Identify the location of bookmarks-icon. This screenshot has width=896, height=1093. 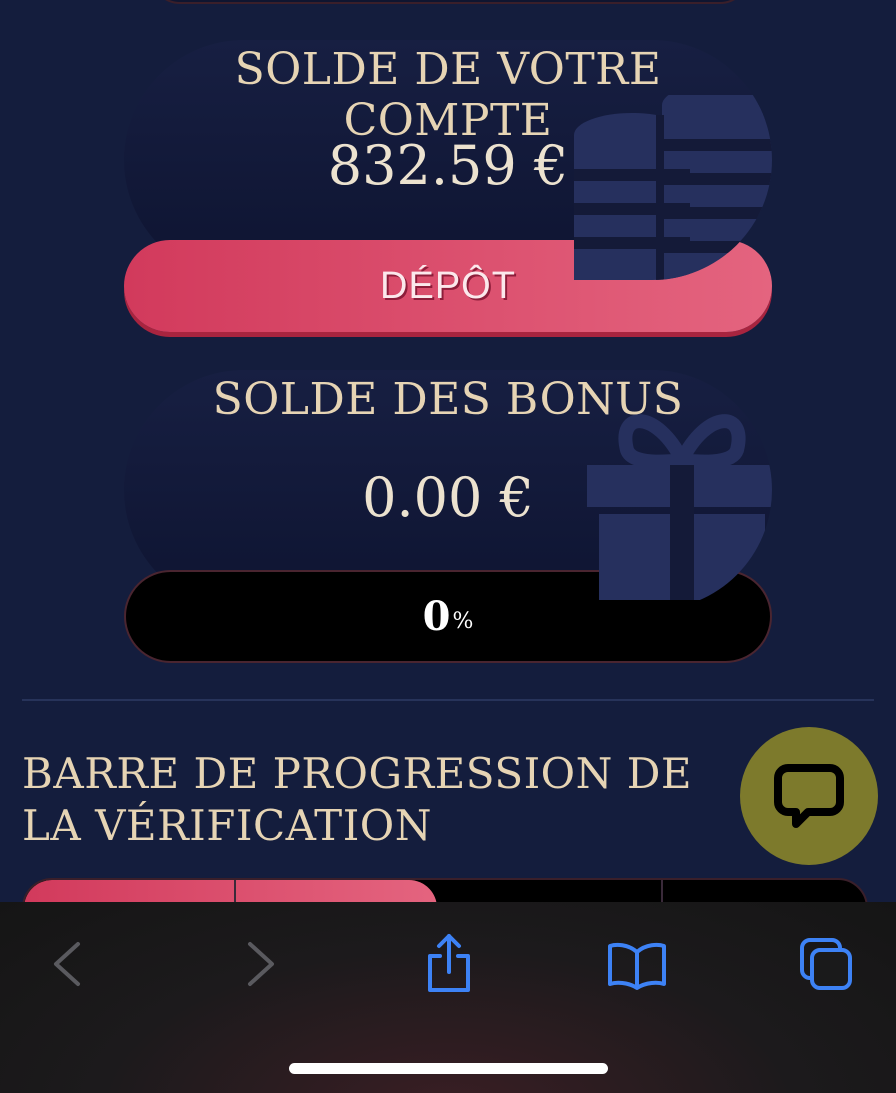
(637, 964).